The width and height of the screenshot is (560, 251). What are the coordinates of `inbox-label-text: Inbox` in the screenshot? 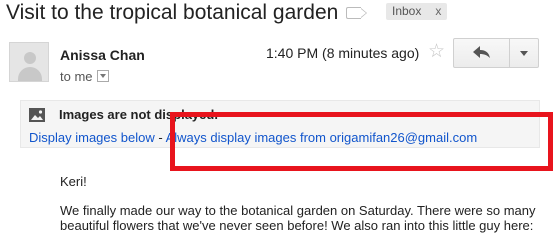 It's located at (407, 11).